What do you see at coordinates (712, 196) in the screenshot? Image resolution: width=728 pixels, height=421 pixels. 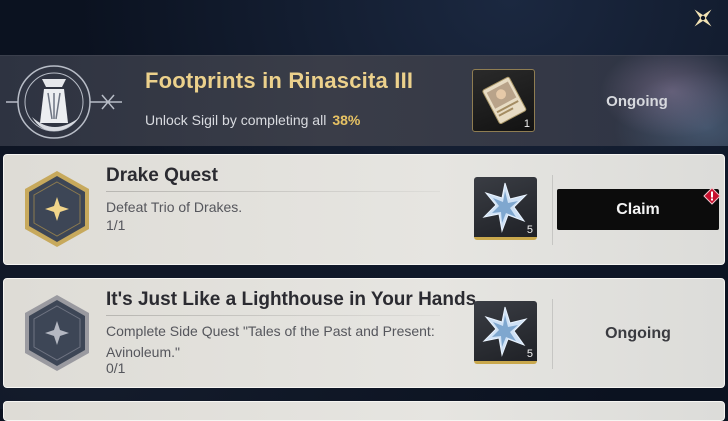 I see `red-alert-badge-icon` at bounding box center [712, 196].